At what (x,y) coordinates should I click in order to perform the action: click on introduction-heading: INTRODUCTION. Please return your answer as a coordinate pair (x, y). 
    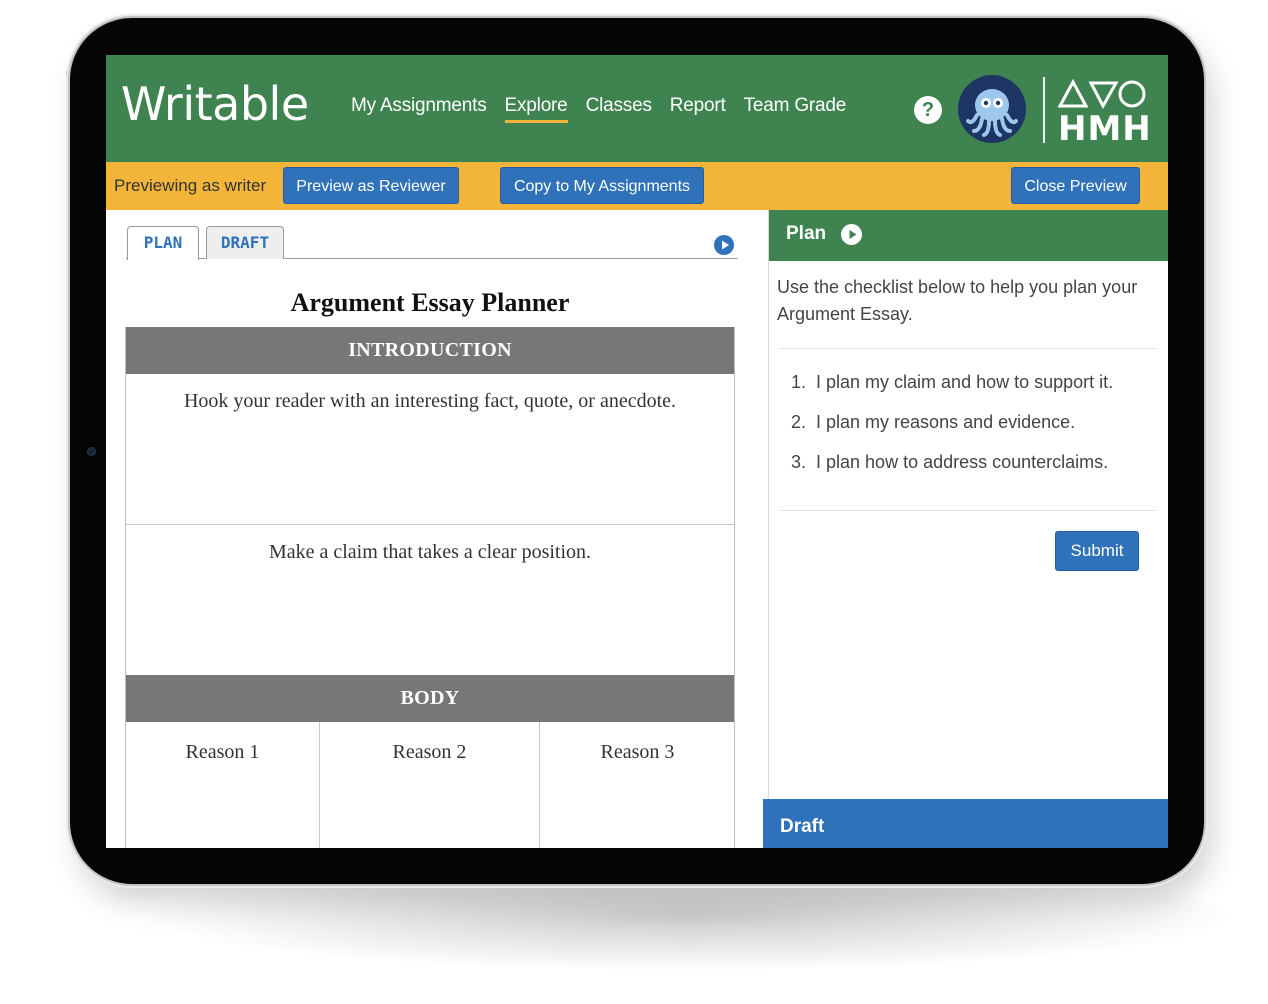
    Looking at the image, I should click on (430, 350).